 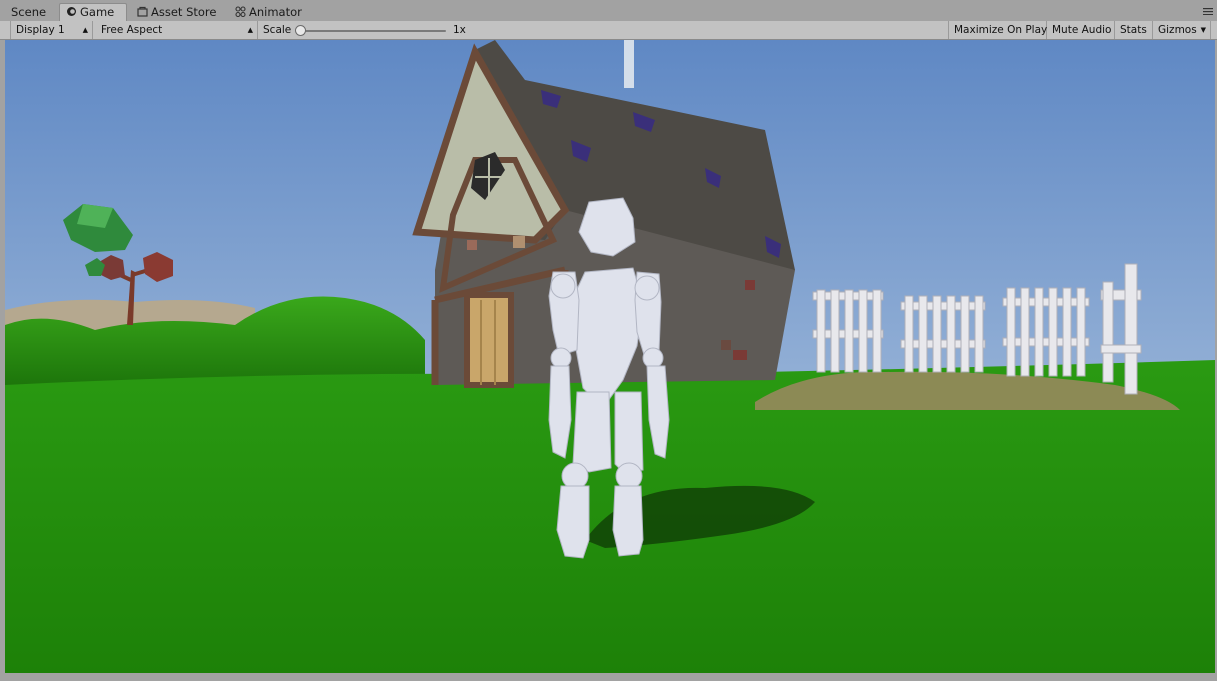 I want to click on tab-asset-store: Asset Store, so click(x=177, y=12).